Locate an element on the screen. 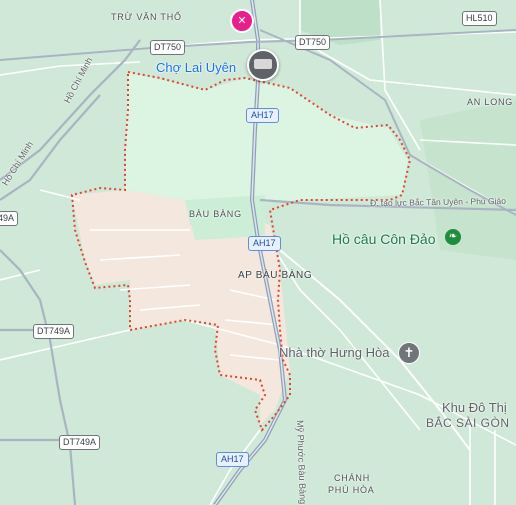 The width and height of the screenshot is (516, 505). shield-dt749a-edge: 49A is located at coordinates (9, 218).